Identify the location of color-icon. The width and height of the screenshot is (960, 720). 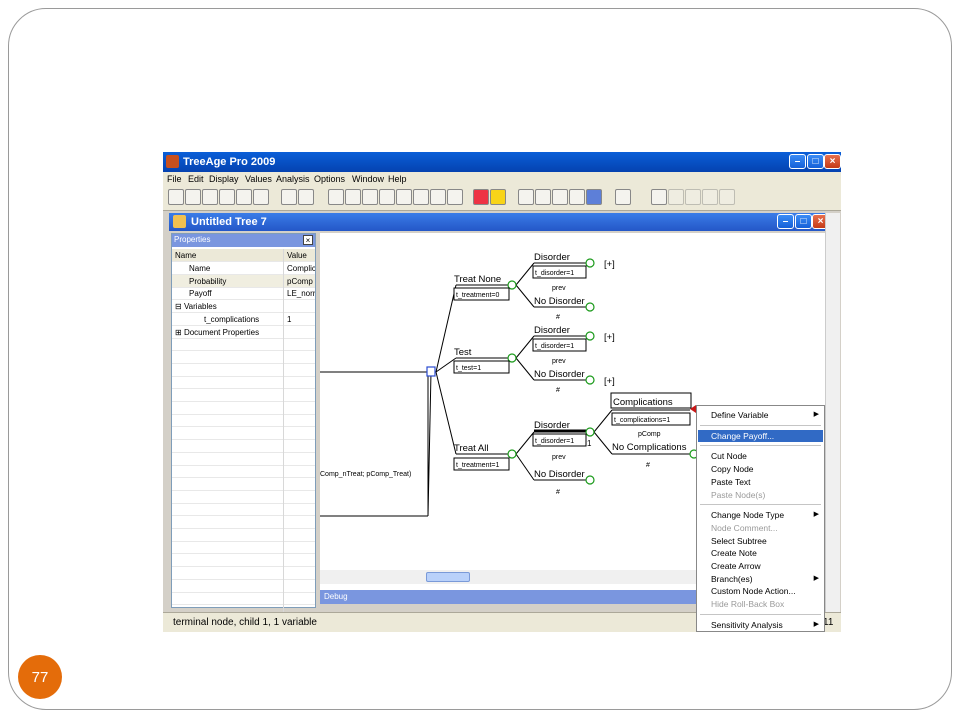
(594, 197).